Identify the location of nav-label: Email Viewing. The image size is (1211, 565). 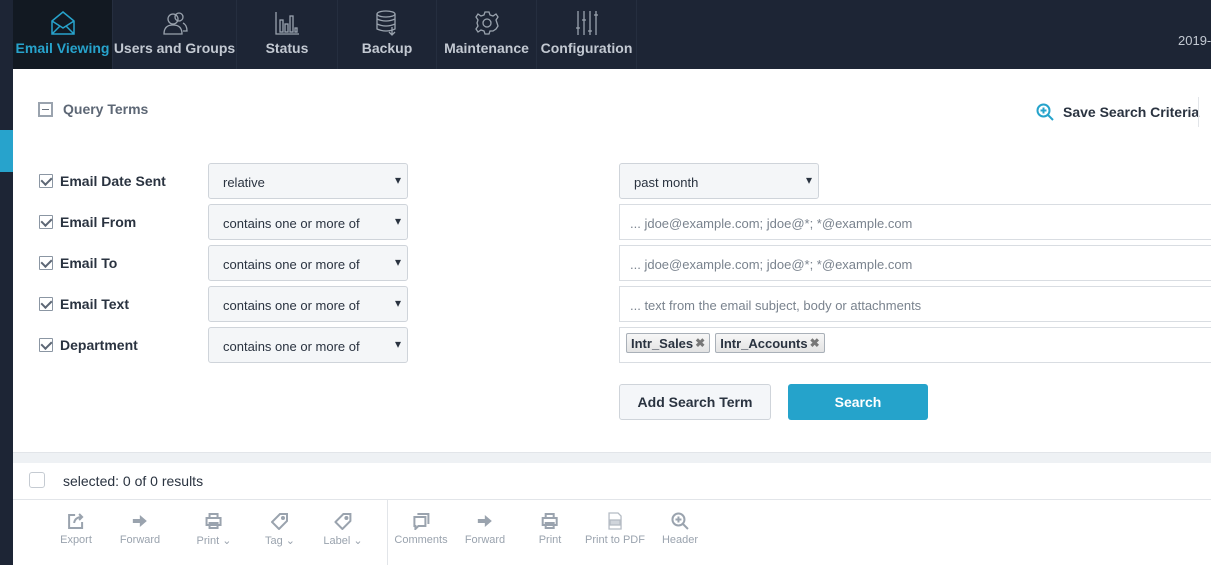
(62, 48).